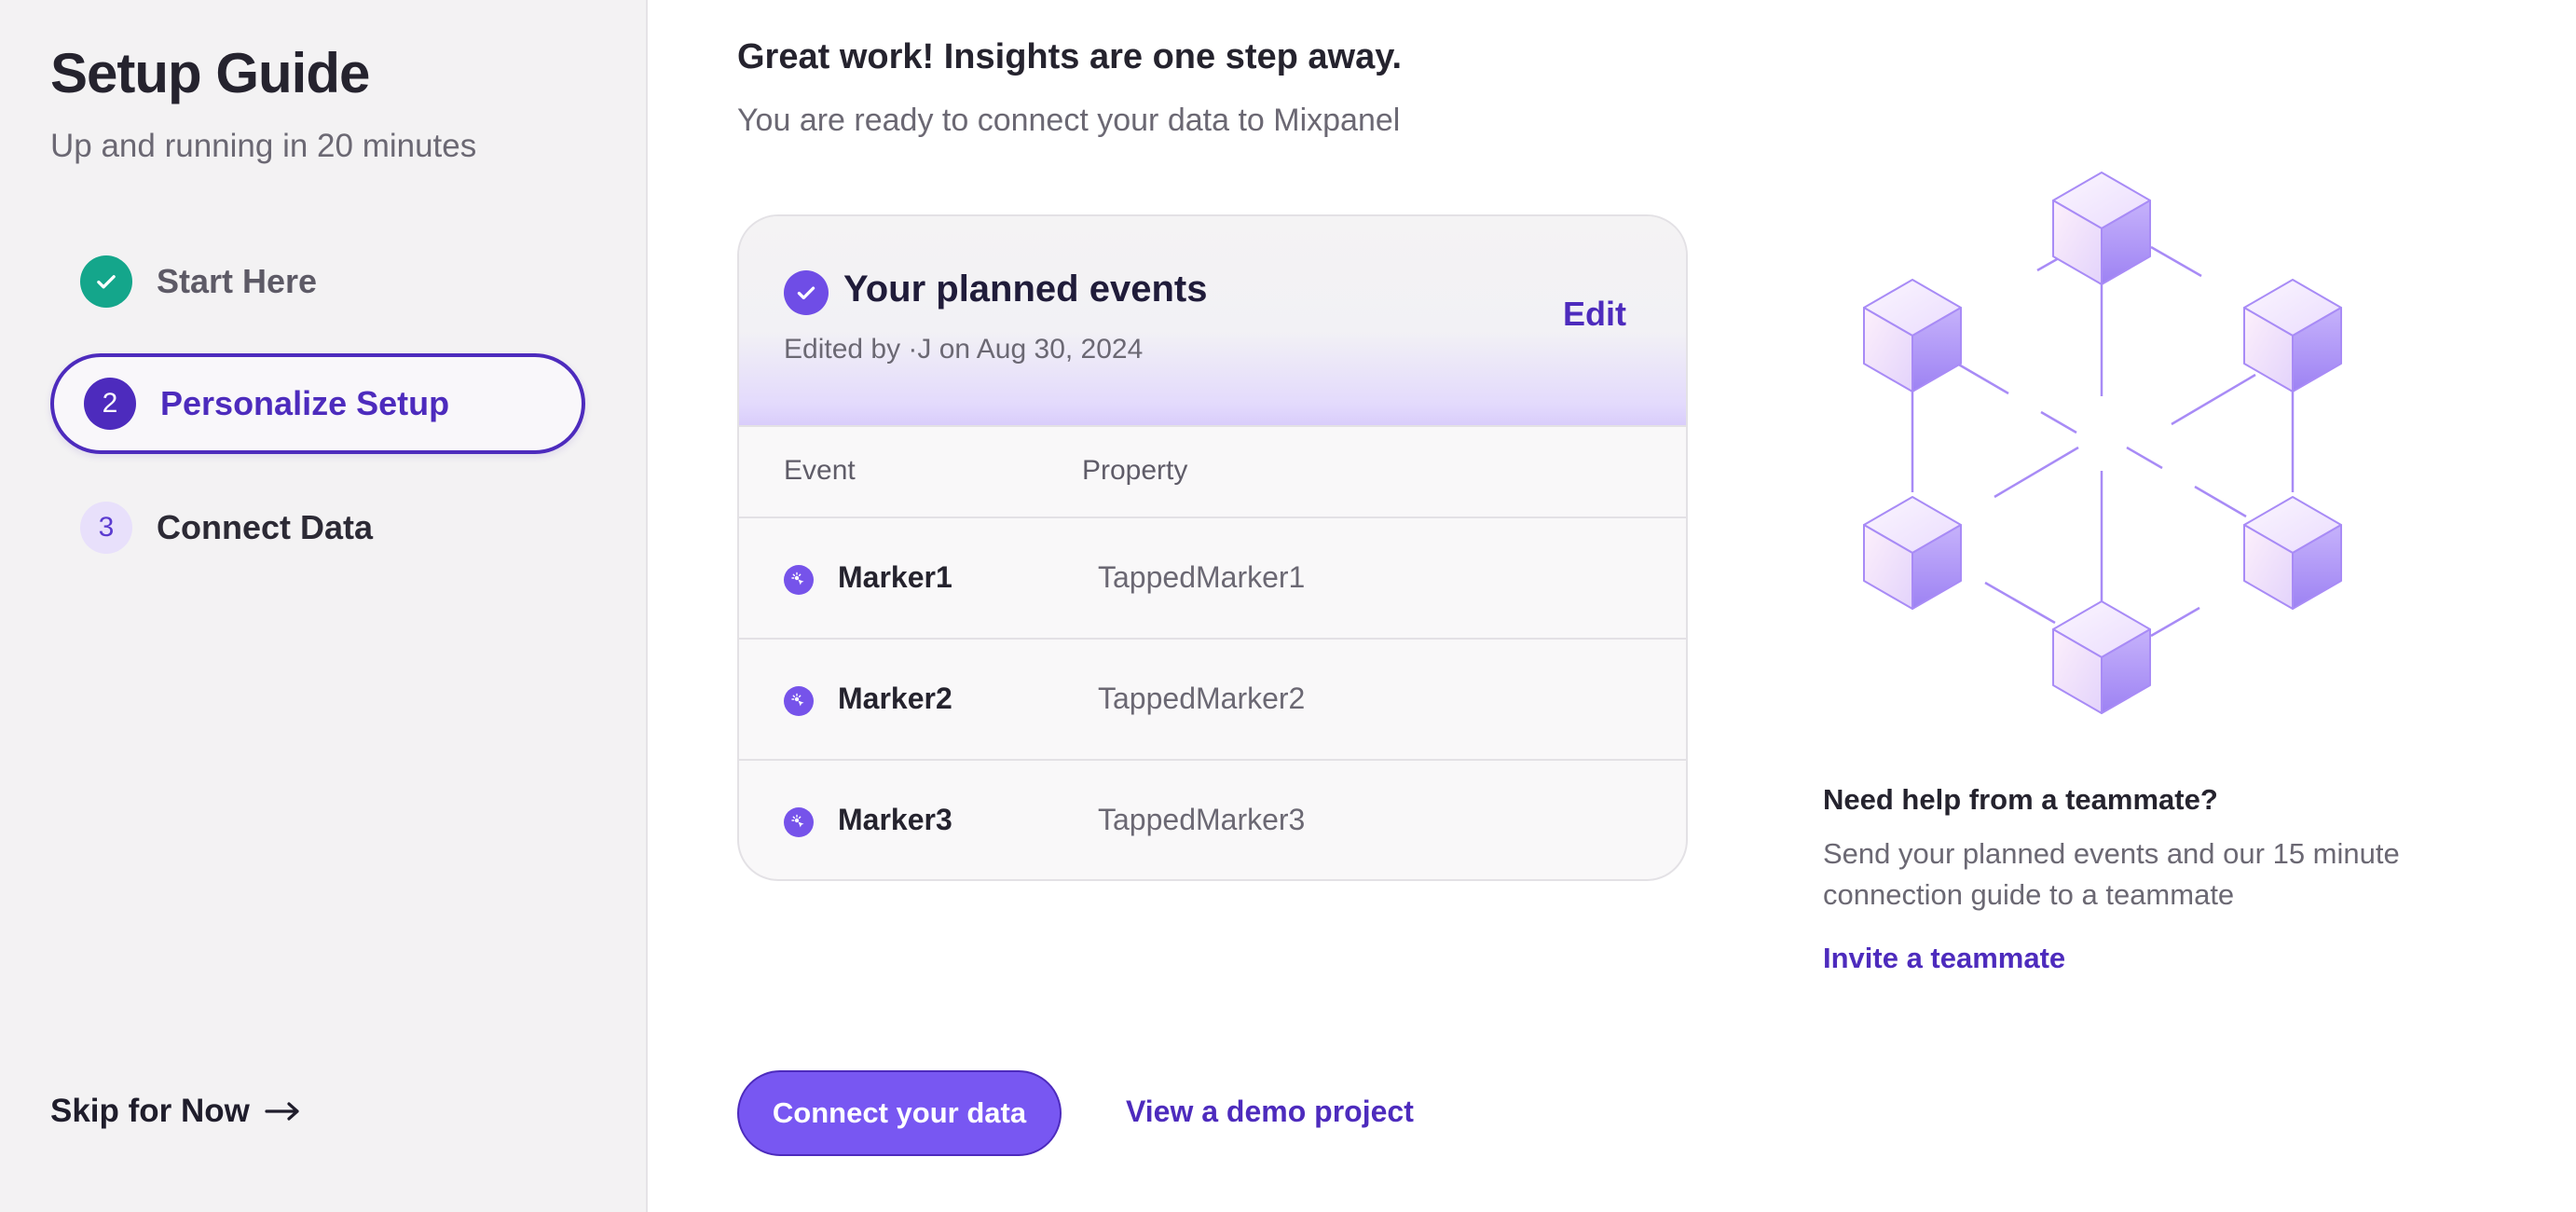 This screenshot has width=2576, height=1212. I want to click on step-connect-data: 3 Connect Data, so click(317, 527).